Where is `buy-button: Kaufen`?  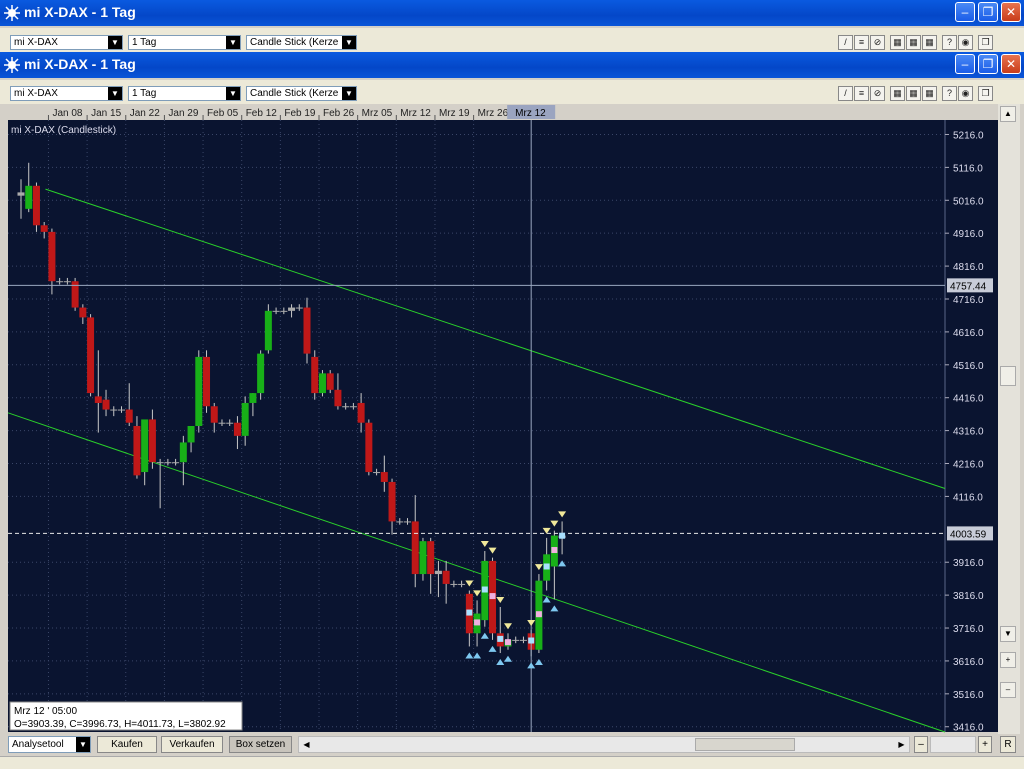 buy-button: Kaufen is located at coordinates (127, 744).